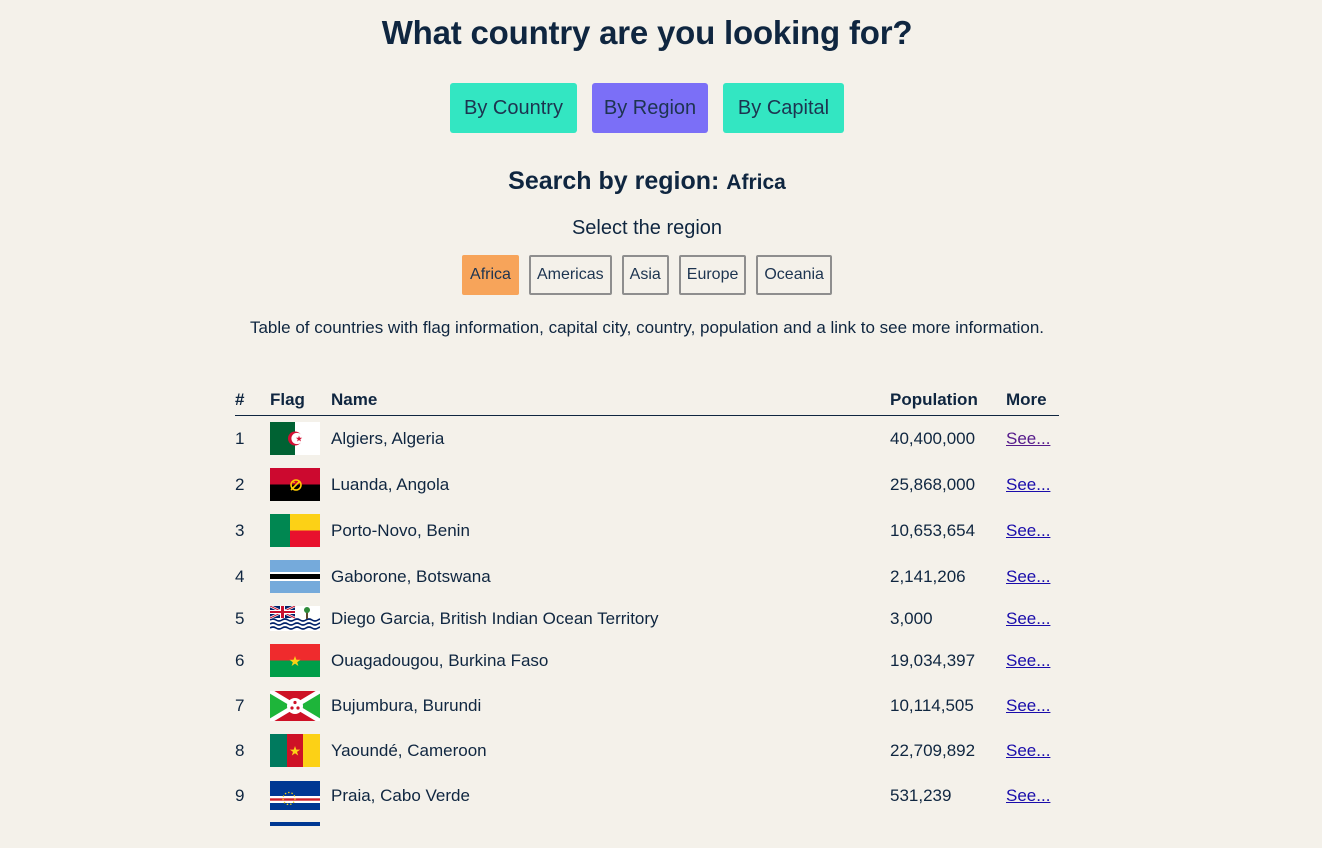 The height and width of the screenshot is (848, 1322). What do you see at coordinates (252, 833) in the screenshot?
I see `row-index` at bounding box center [252, 833].